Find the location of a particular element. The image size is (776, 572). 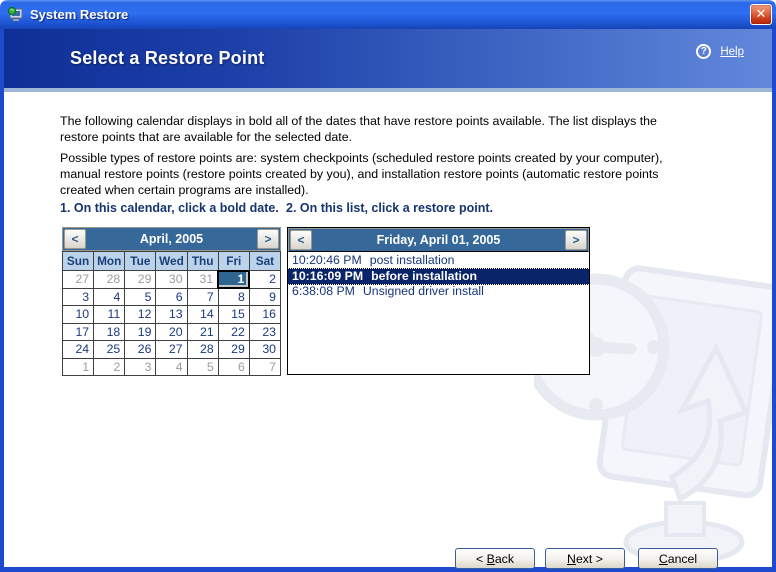

help-icon: ? is located at coordinates (704, 51).